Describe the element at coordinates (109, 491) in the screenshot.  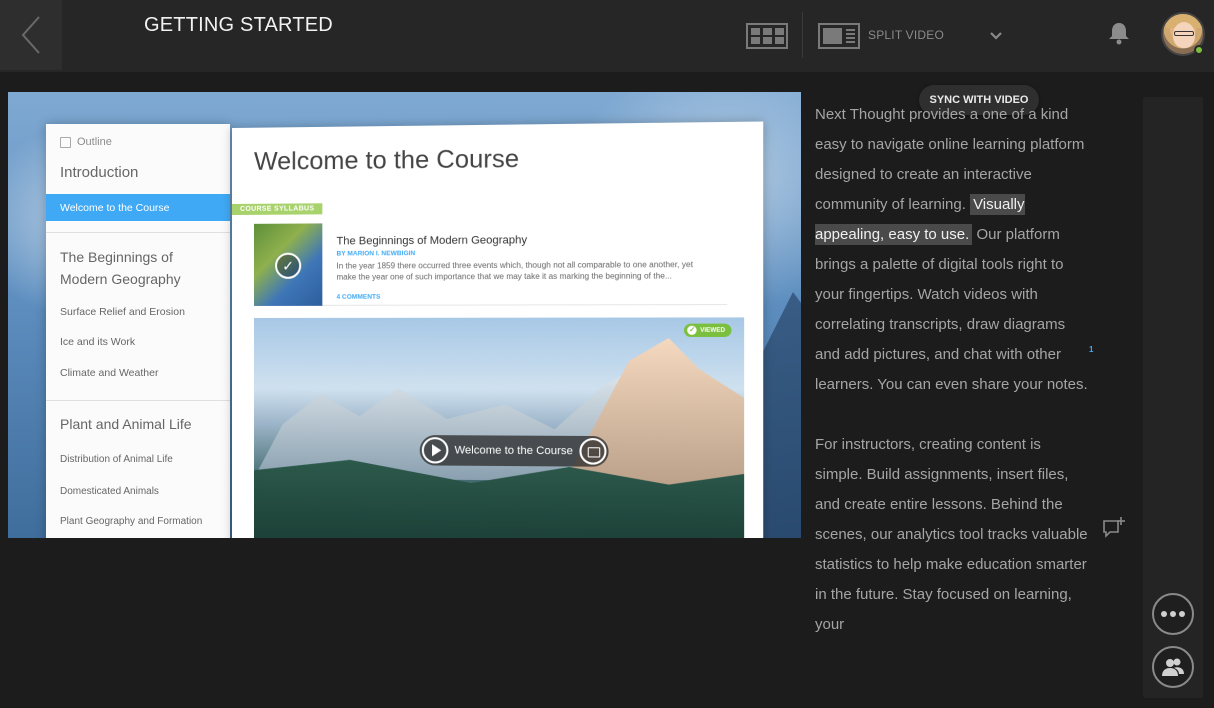
I see `outline-item: Domesticated Animals` at that location.